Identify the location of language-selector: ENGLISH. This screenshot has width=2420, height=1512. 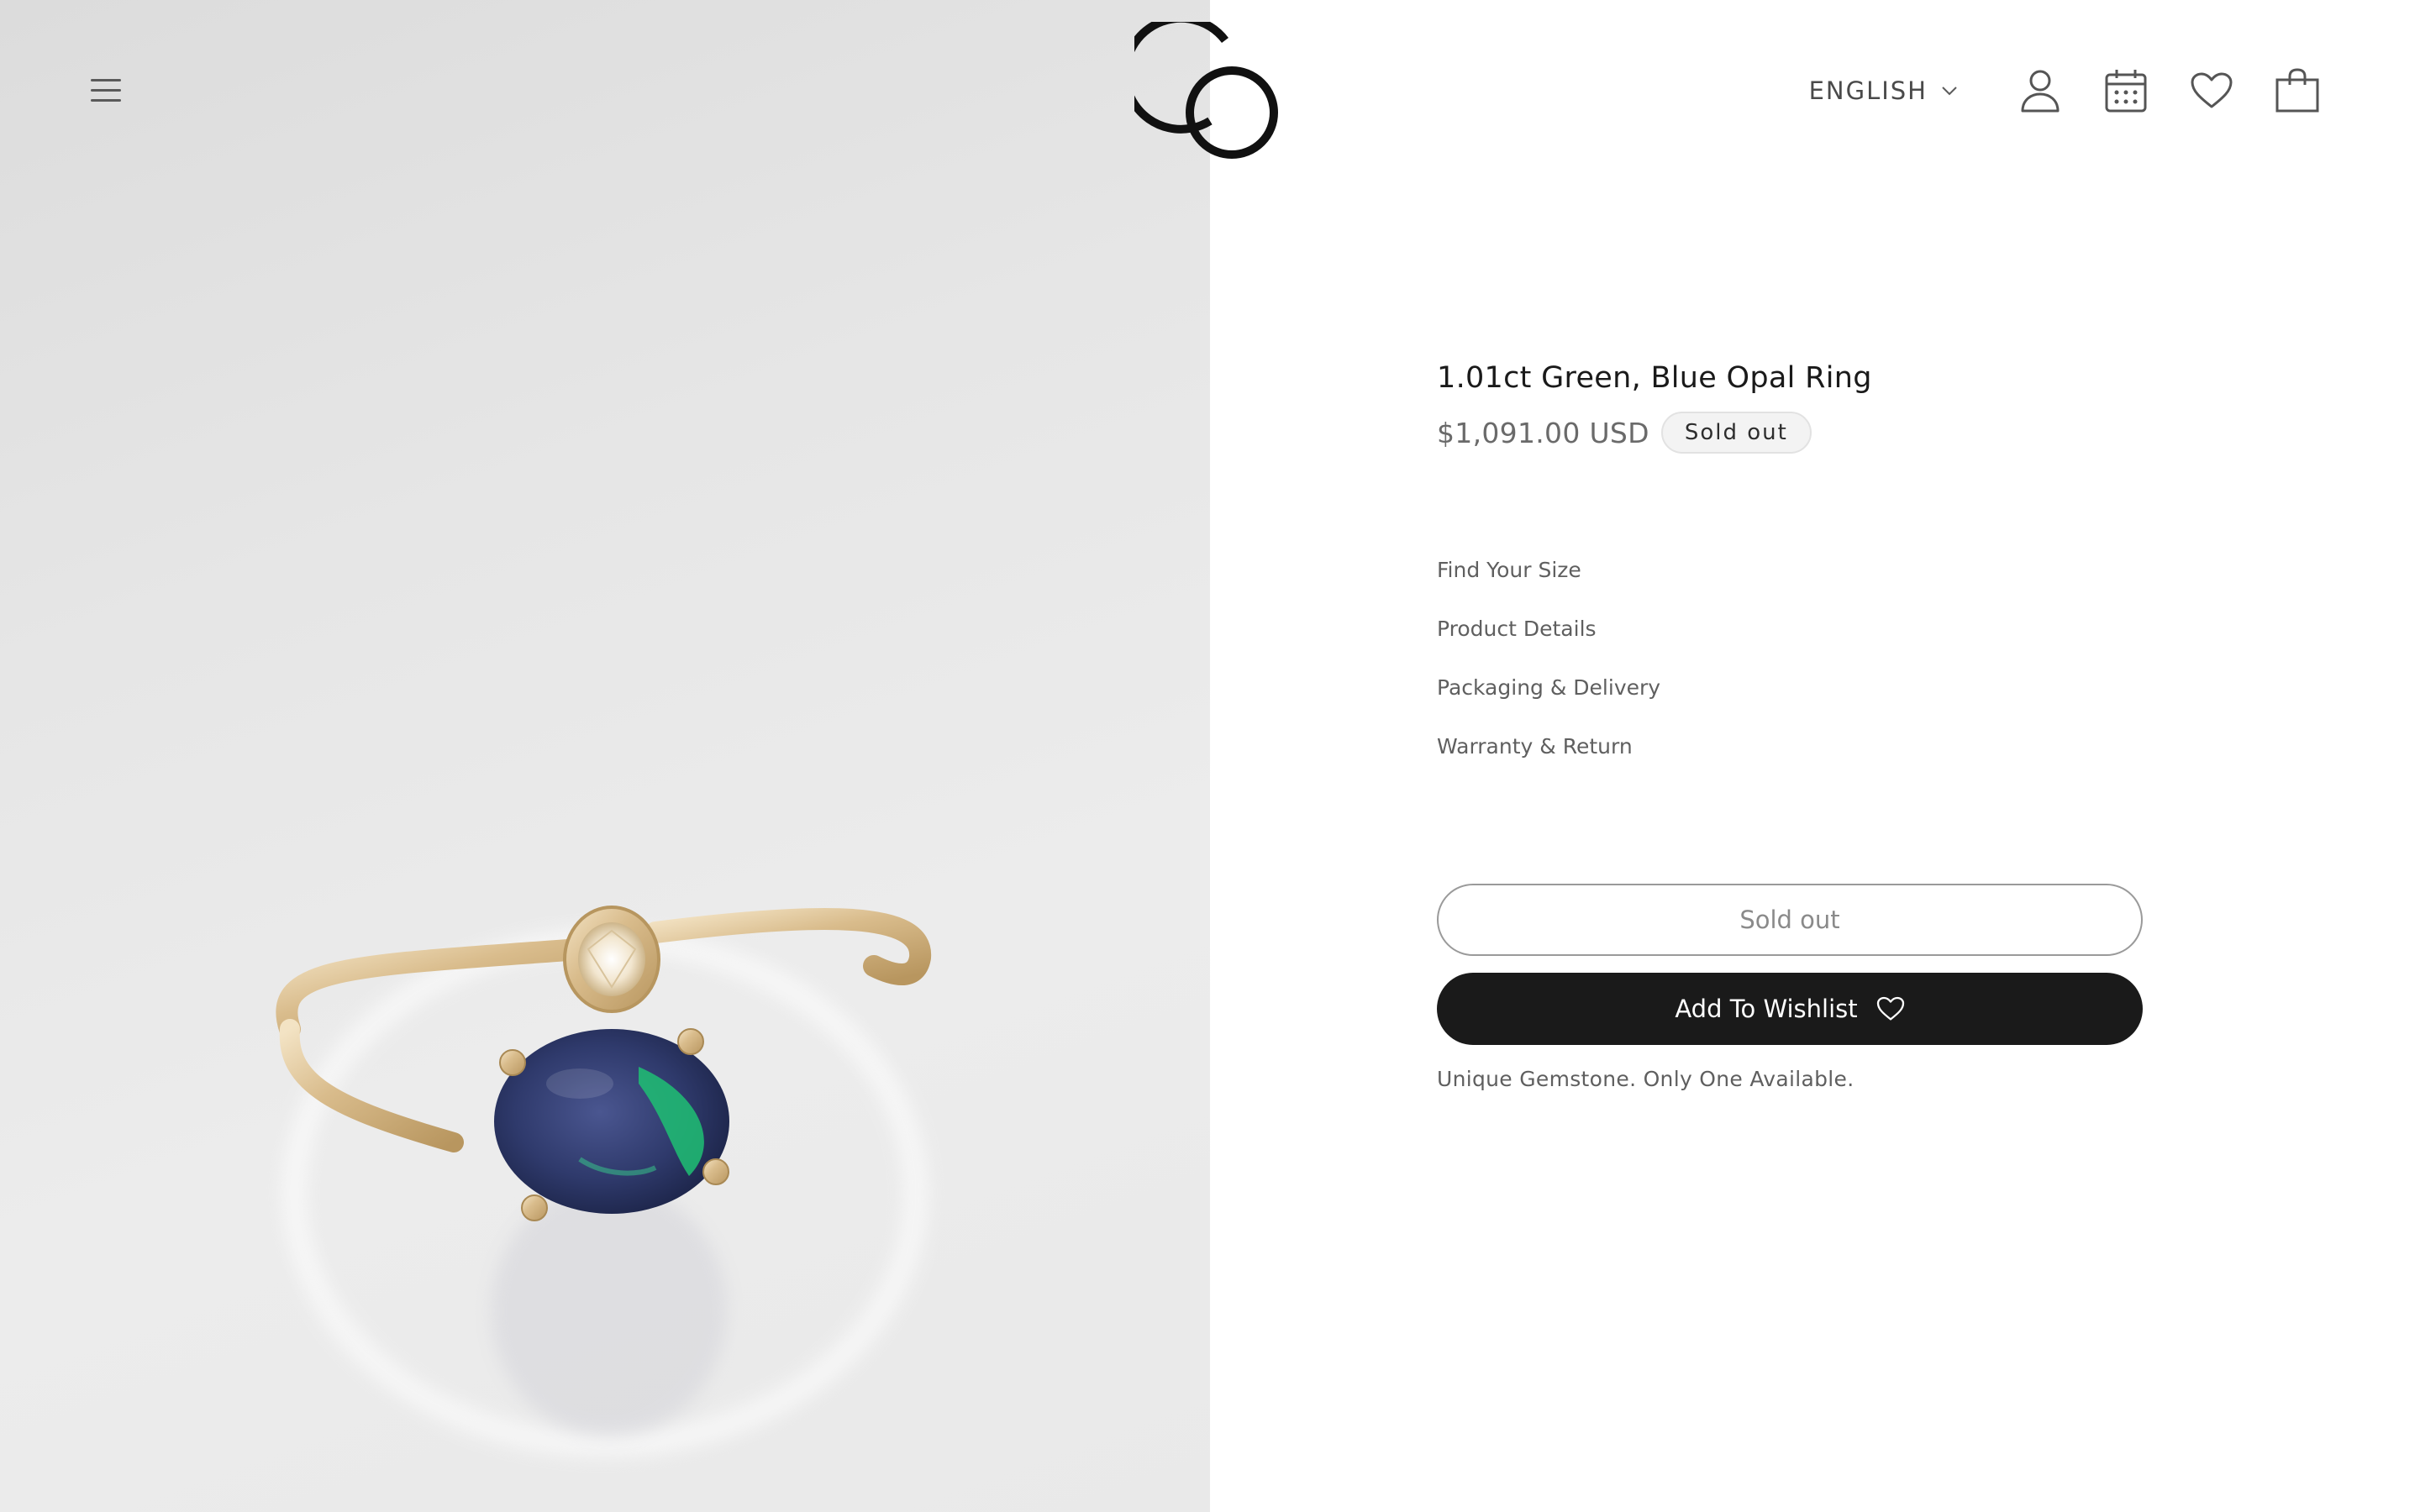
(1883, 90).